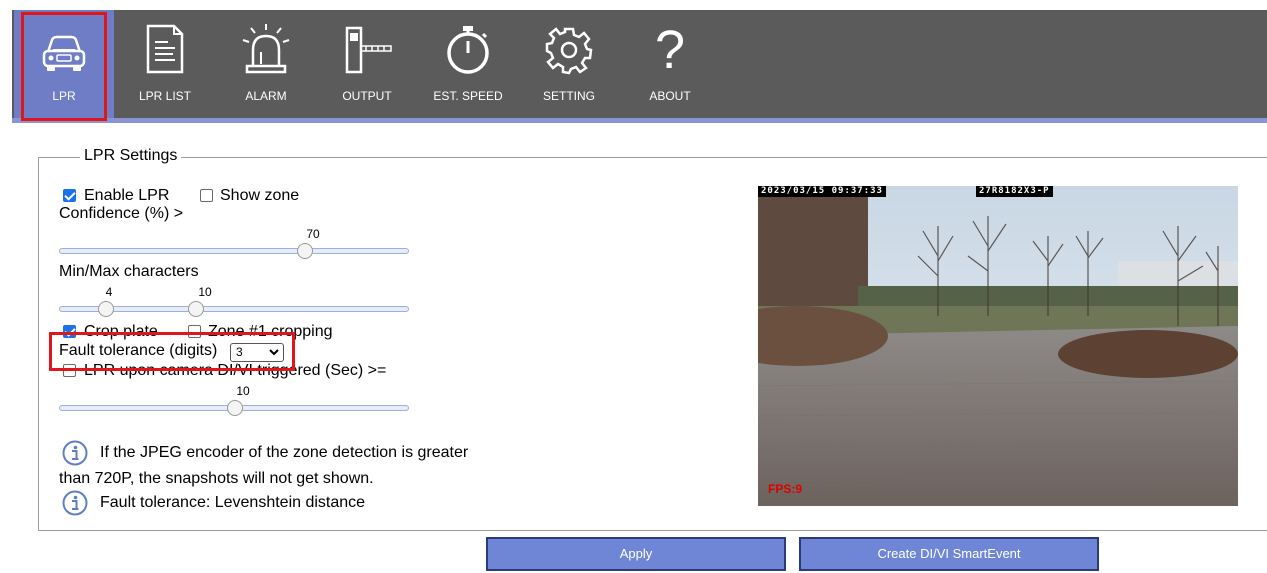  Describe the element at coordinates (670, 96) in the screenshot. I see `nav-label-about: ABOUT` at that location.